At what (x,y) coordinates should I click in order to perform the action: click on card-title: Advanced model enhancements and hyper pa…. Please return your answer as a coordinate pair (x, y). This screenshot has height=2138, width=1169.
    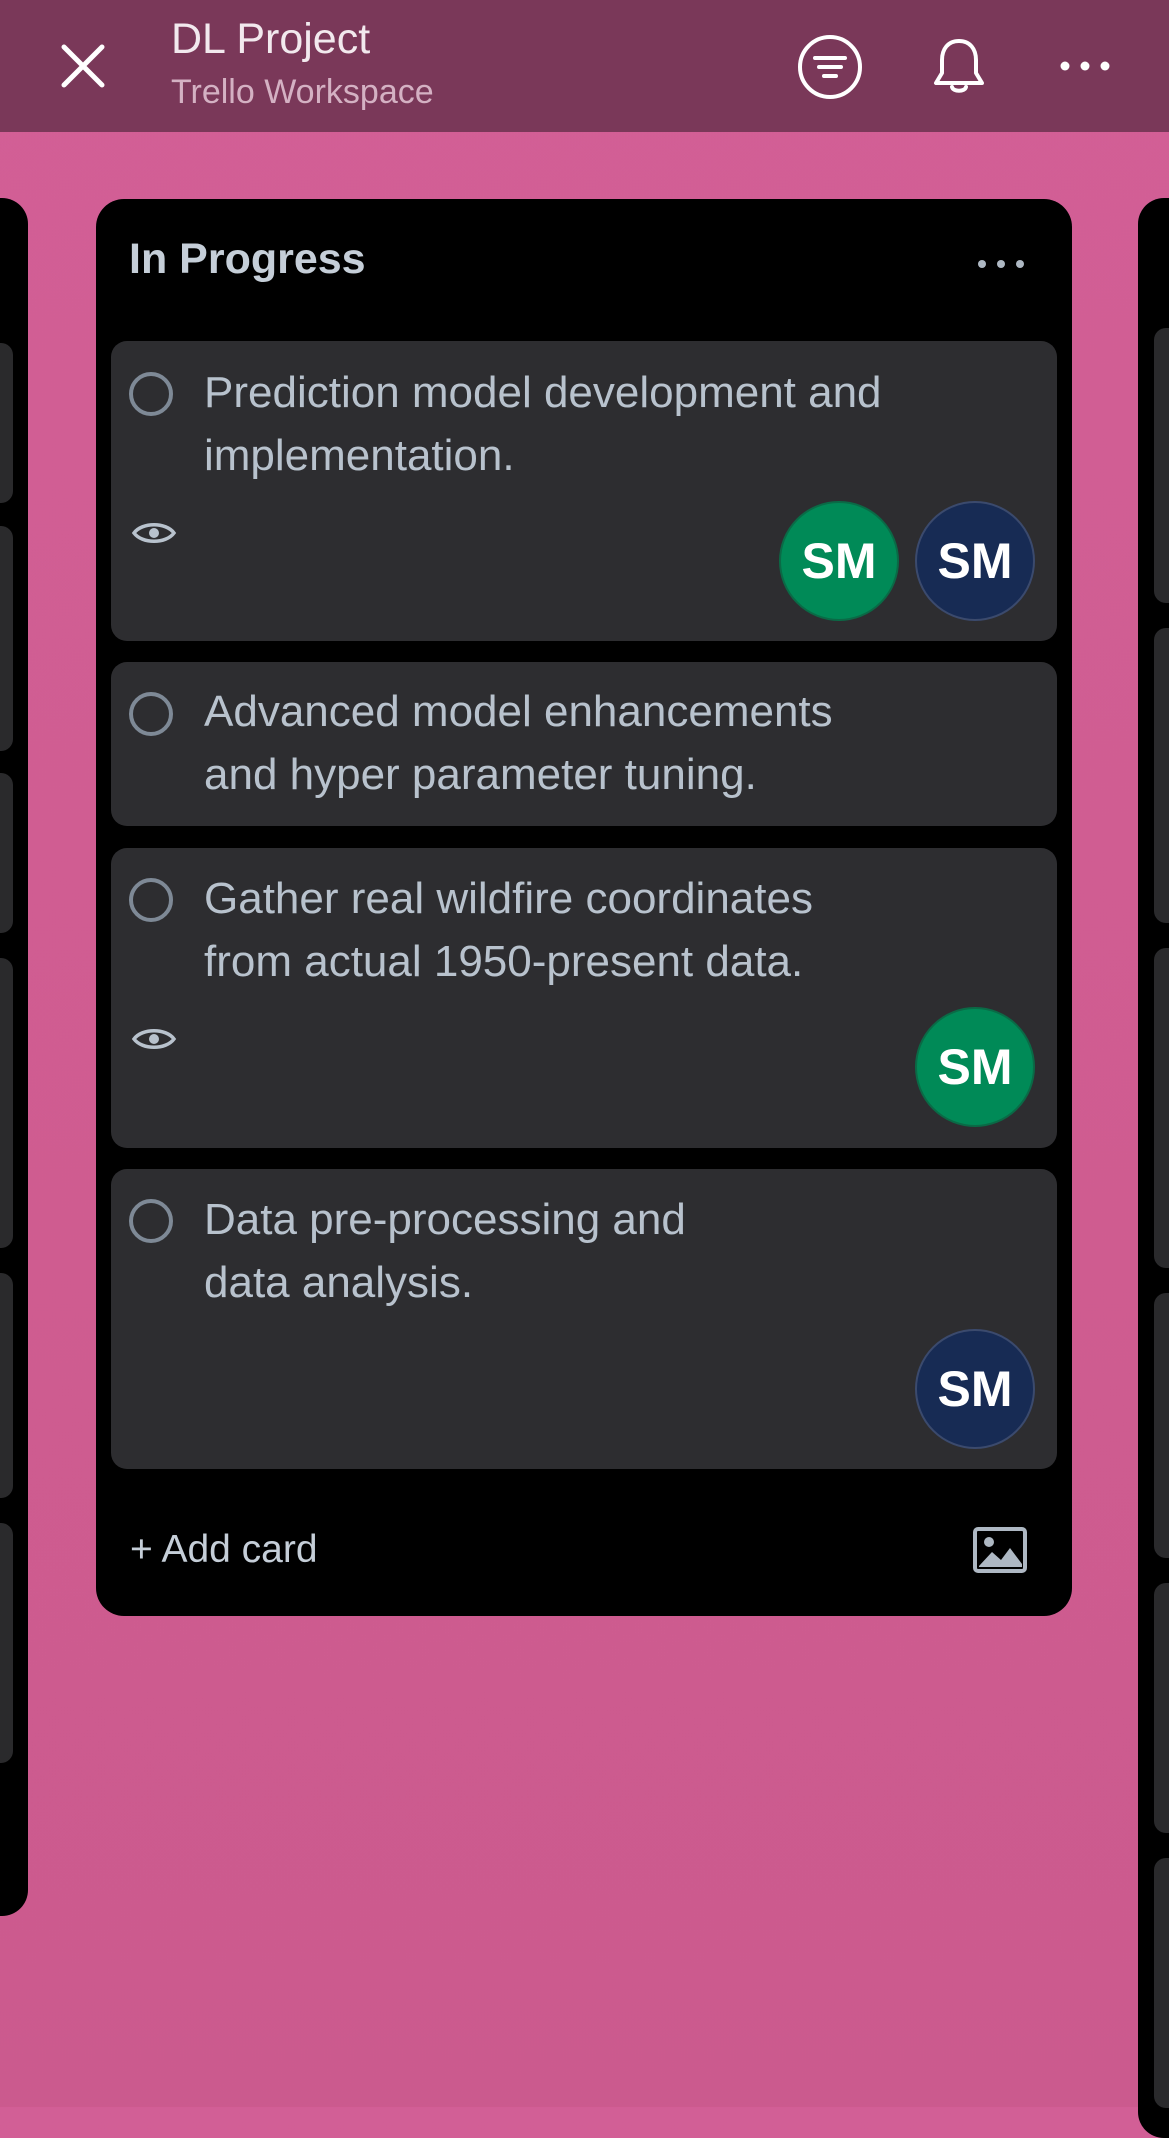
    Looking at the image, I should click on (518, 743).